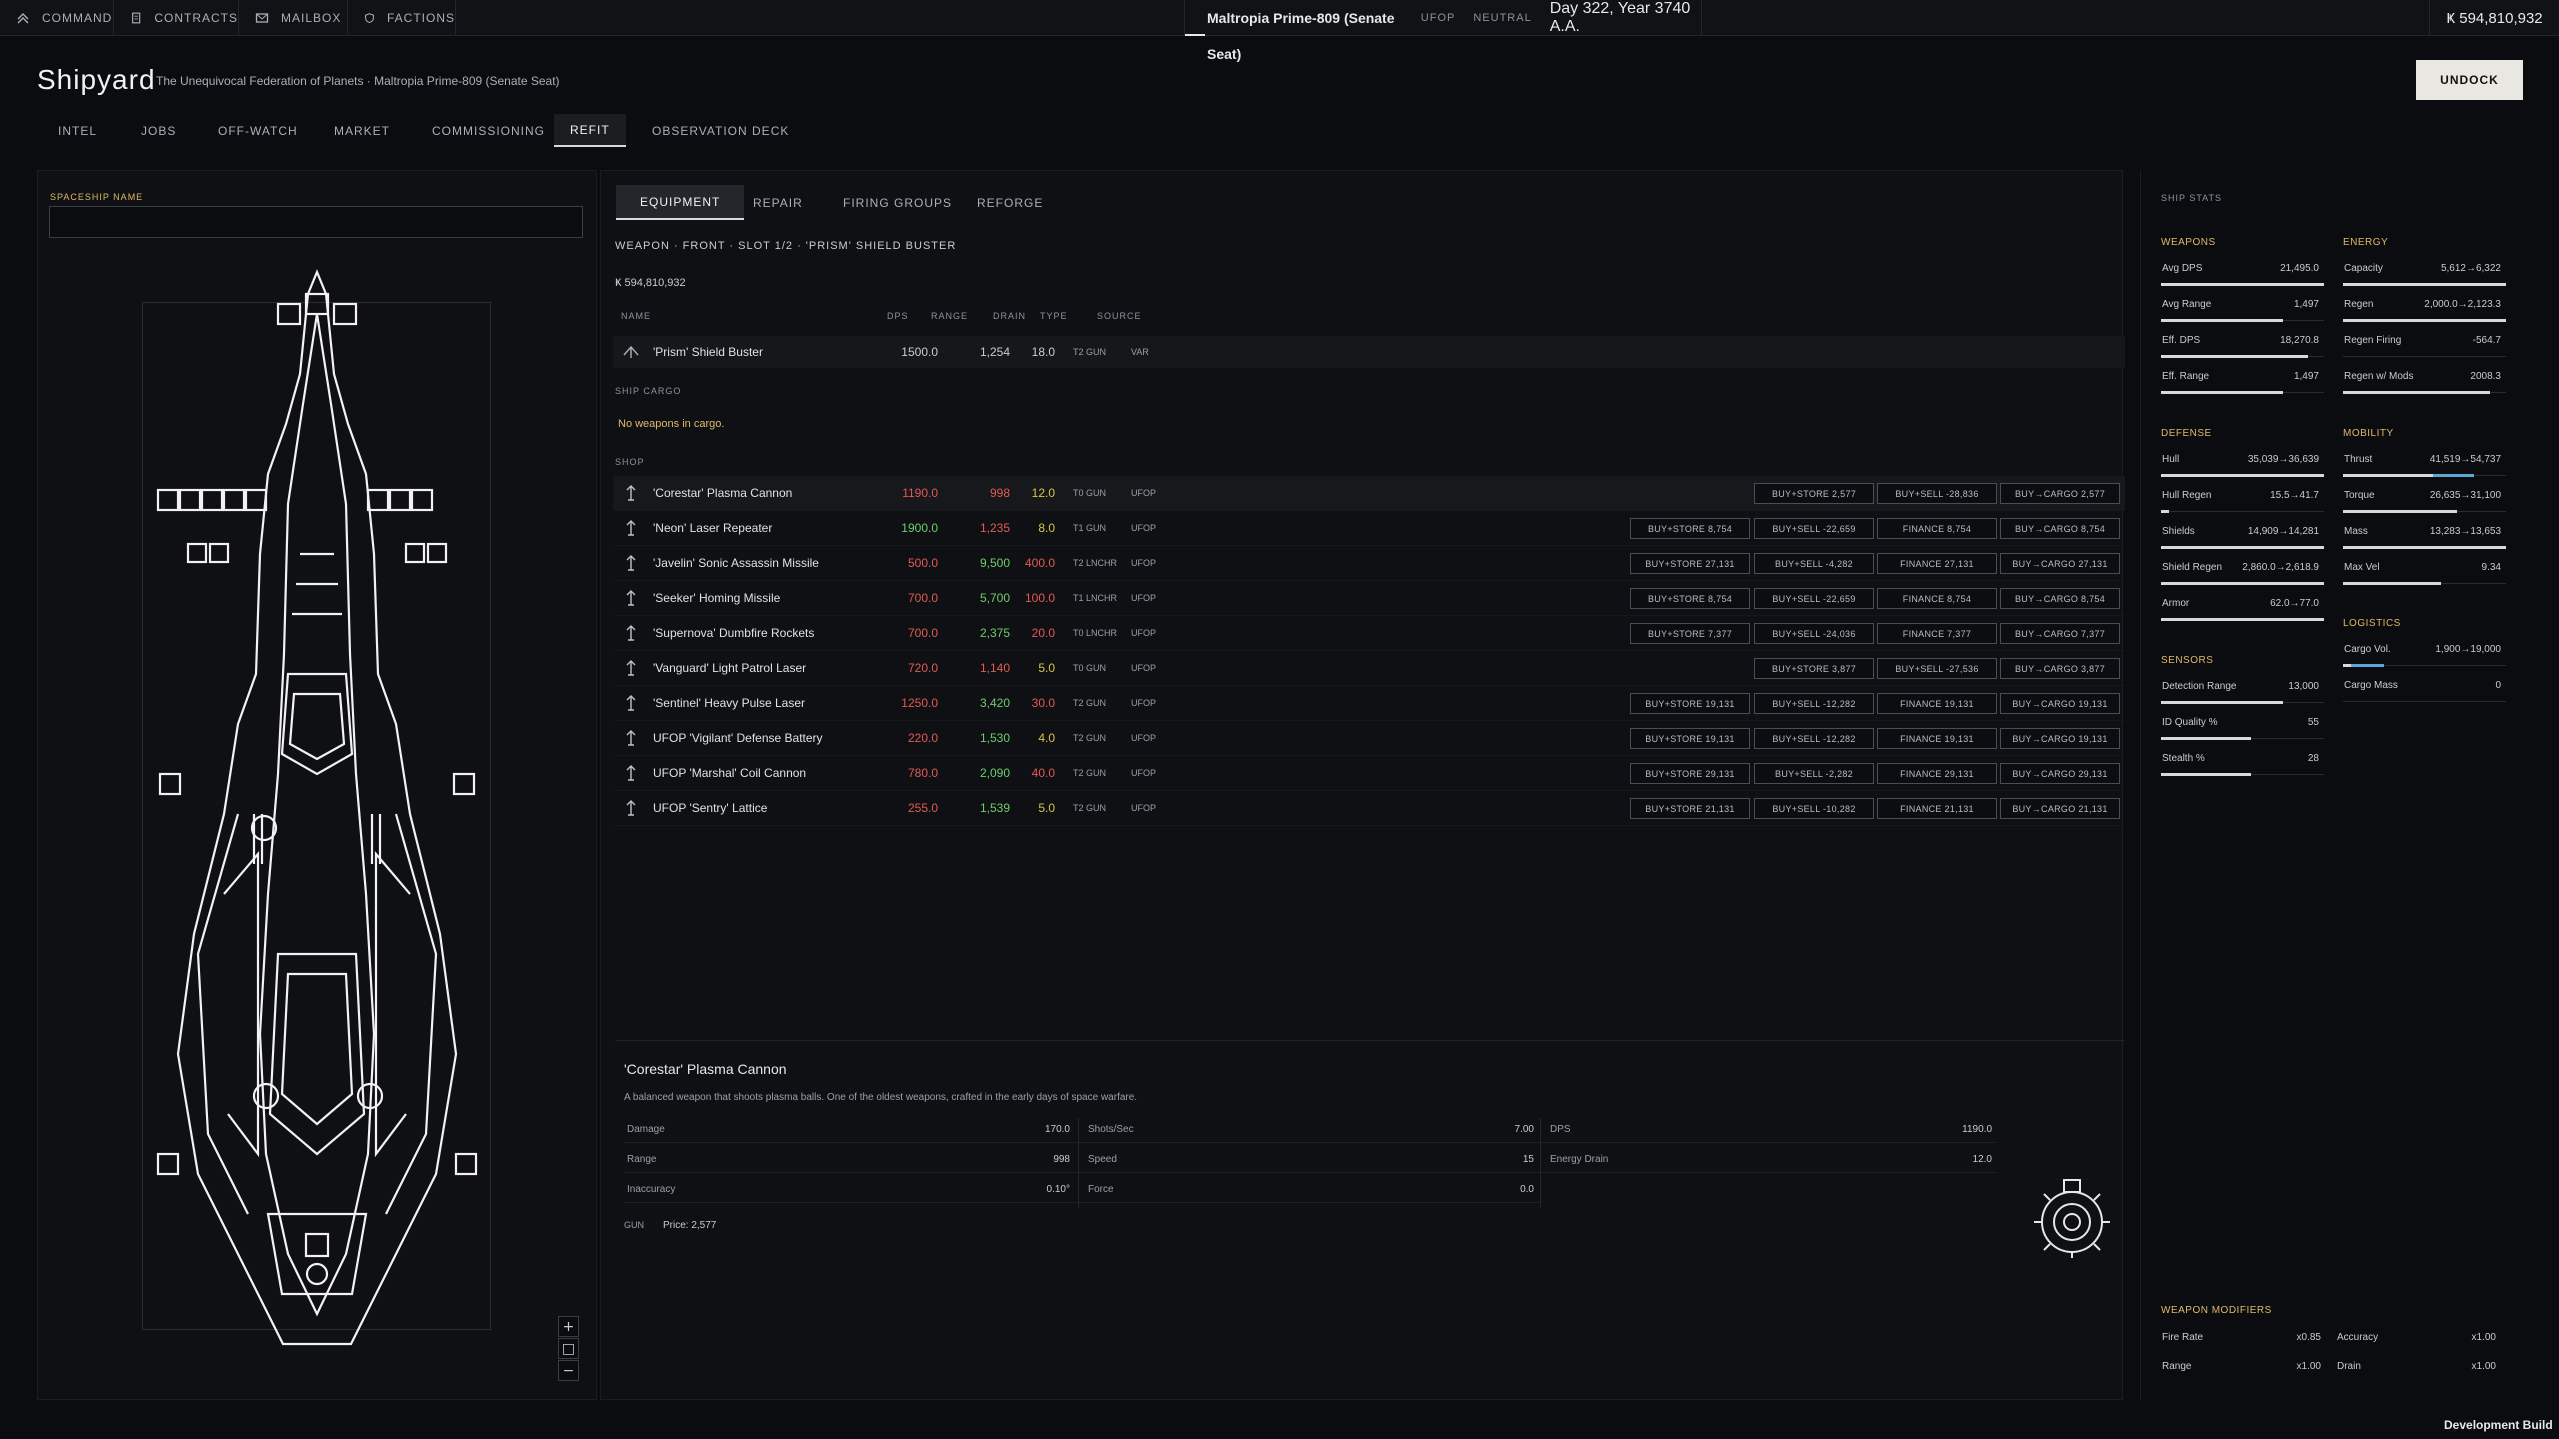 The image size is (2559, 1439). Describe the element at coordinates (2356, 531) in the screenshot. I see `stat-label: Mass` at that location.